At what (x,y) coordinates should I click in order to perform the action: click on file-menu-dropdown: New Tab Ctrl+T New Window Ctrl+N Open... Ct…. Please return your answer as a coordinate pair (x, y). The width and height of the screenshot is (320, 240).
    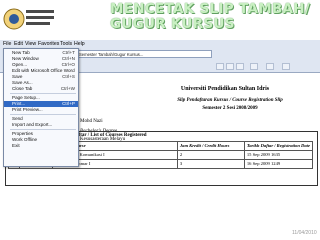
    Looking at the image, I should click on (41, 107).